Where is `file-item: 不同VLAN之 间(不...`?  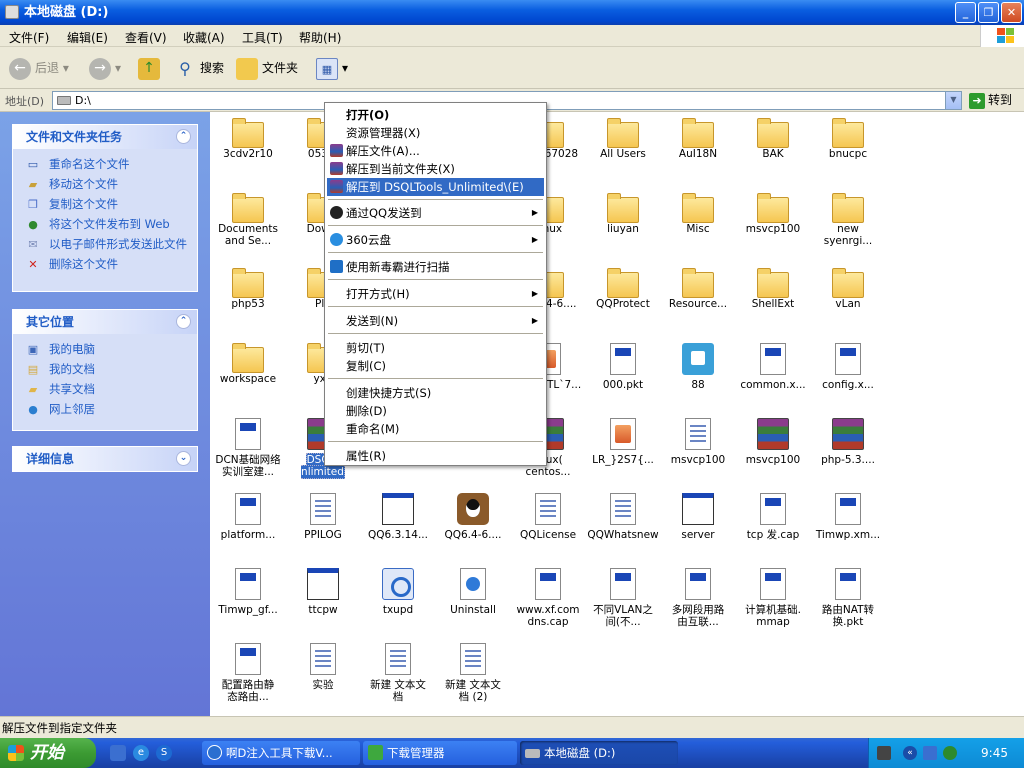 file-item: 不同VLAN之 间(不... is located at coordinates (623, 598).